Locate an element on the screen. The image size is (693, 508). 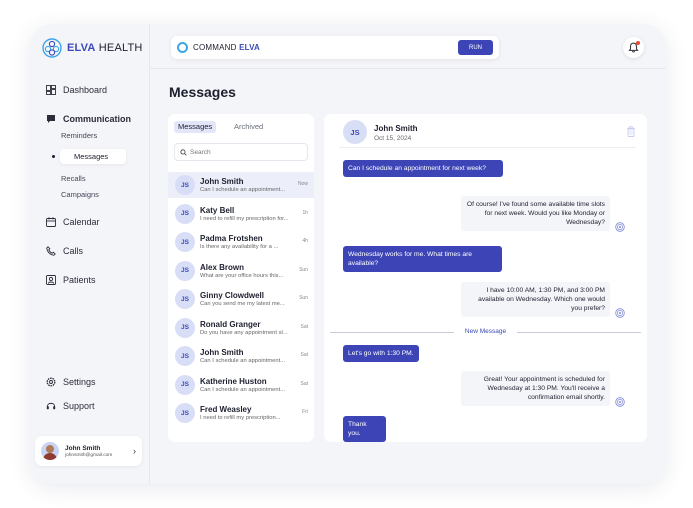
notification-dot is located at coordinates (638, 43).